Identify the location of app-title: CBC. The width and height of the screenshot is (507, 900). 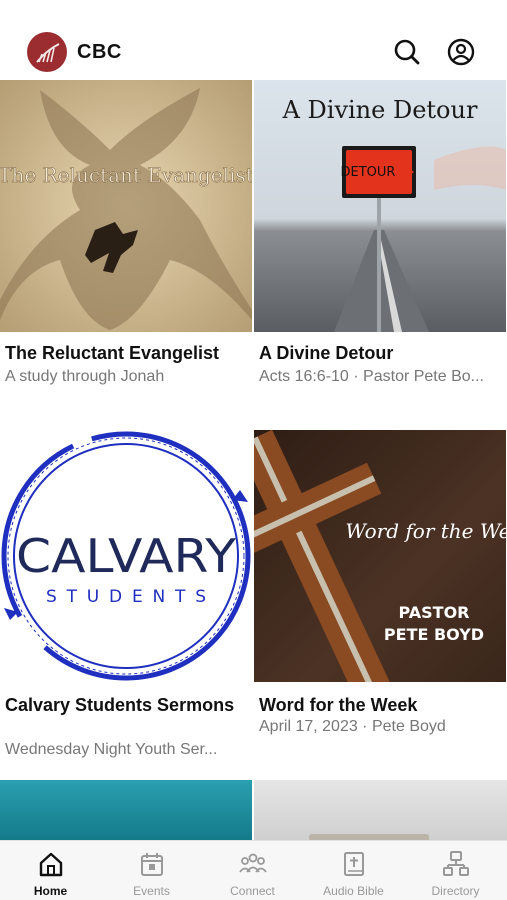
(99, 52).